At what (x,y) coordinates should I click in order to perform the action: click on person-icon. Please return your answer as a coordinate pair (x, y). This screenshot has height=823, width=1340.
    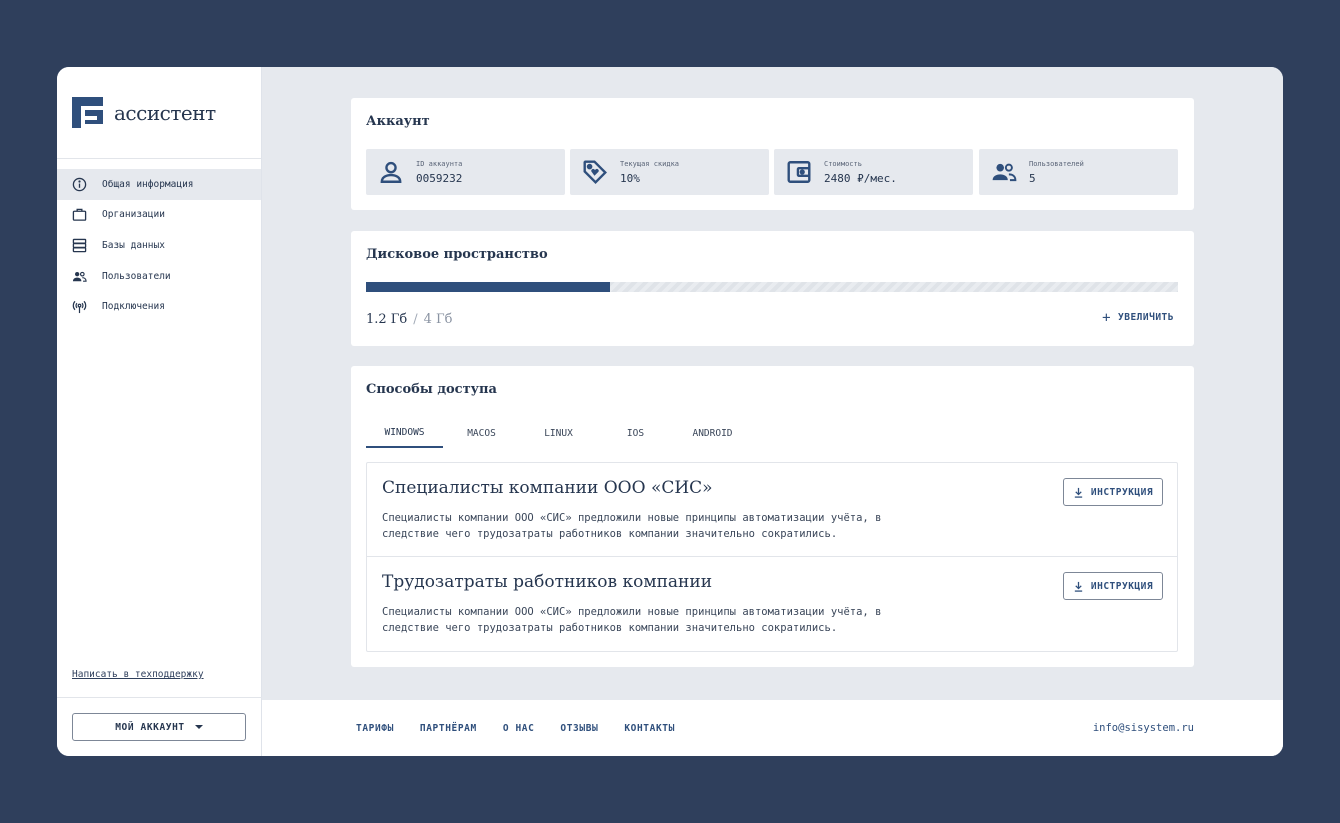
    Looking at the image, I should click on (391, 172).